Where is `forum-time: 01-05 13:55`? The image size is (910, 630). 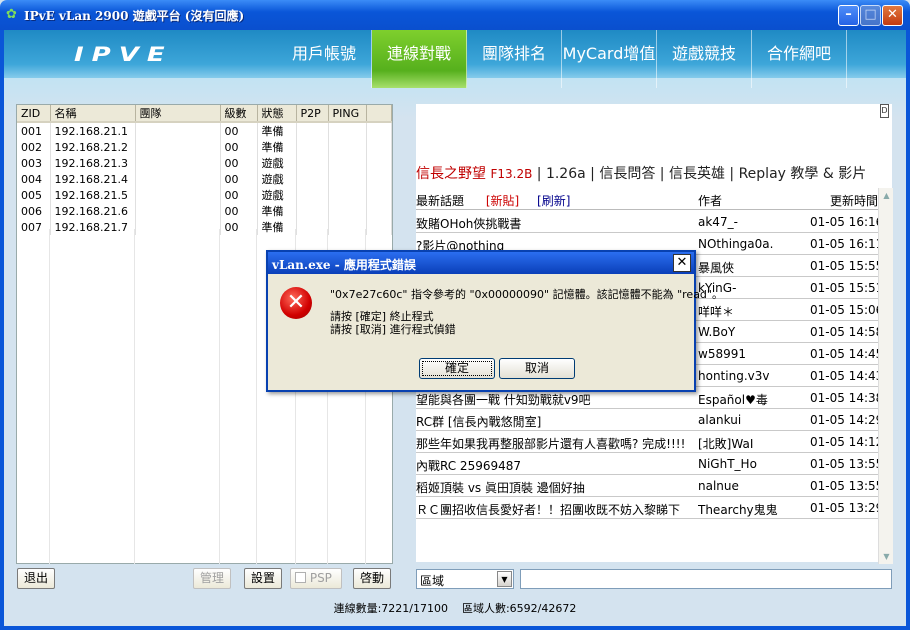 forum-time: 01-05 13:55 is located at coordinates (844, 486).